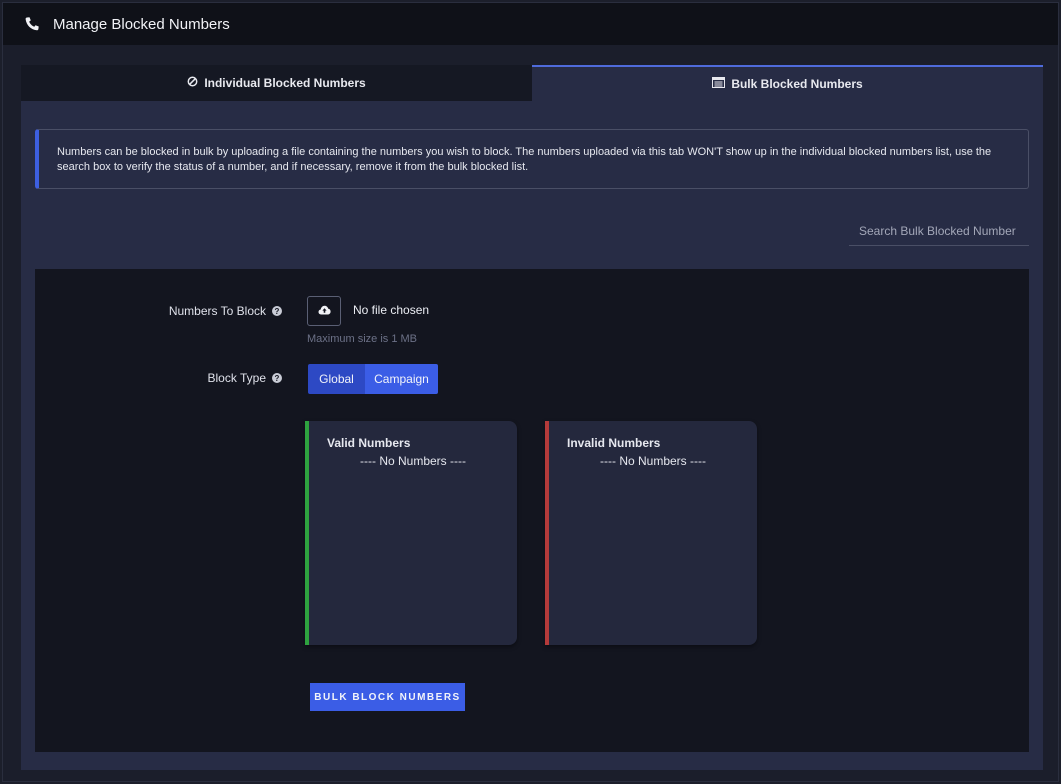 The width and height of the screenshot is (1061, 784). What do you see at coordinates (614, 443) in the screenshot?
I see `invalid-numbers-title: Invalid Numbers` at bounding box center [614, 443].